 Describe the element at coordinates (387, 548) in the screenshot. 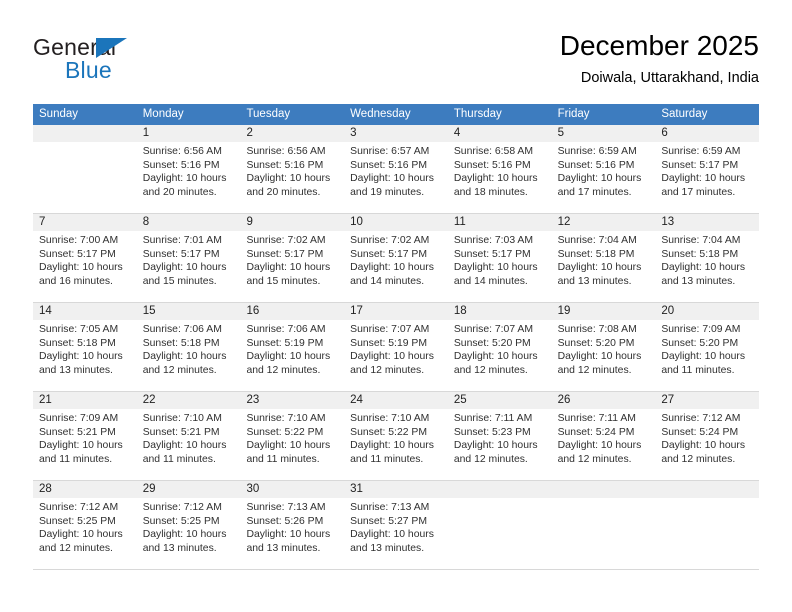

I see `day-detail-line: and 13 minutes.` at that location.